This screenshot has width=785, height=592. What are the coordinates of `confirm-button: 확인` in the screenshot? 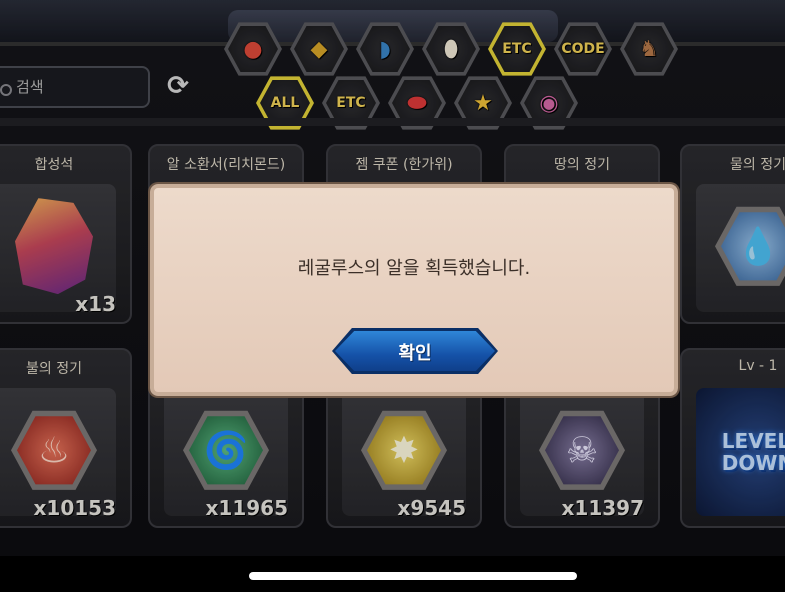 It's located at (415, 351).